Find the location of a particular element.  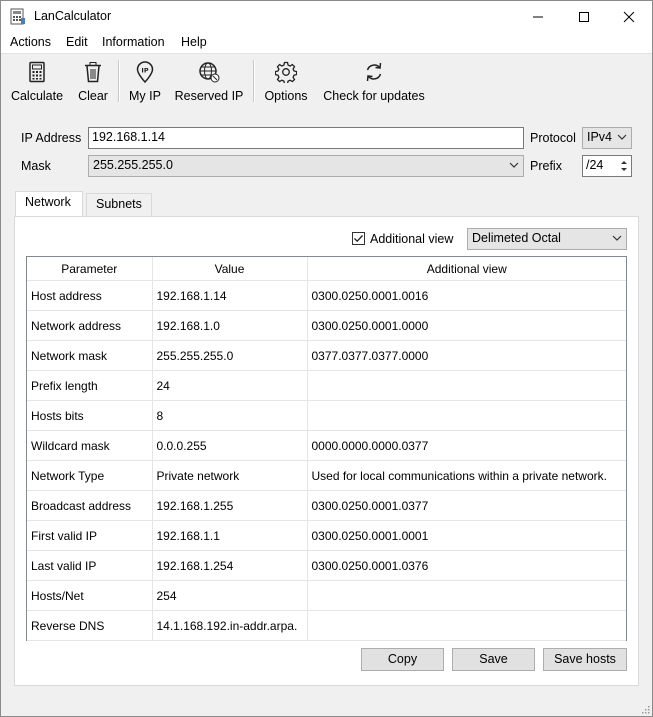

value-cell: 192.168.1.1 is located at coordinates (230, 535).